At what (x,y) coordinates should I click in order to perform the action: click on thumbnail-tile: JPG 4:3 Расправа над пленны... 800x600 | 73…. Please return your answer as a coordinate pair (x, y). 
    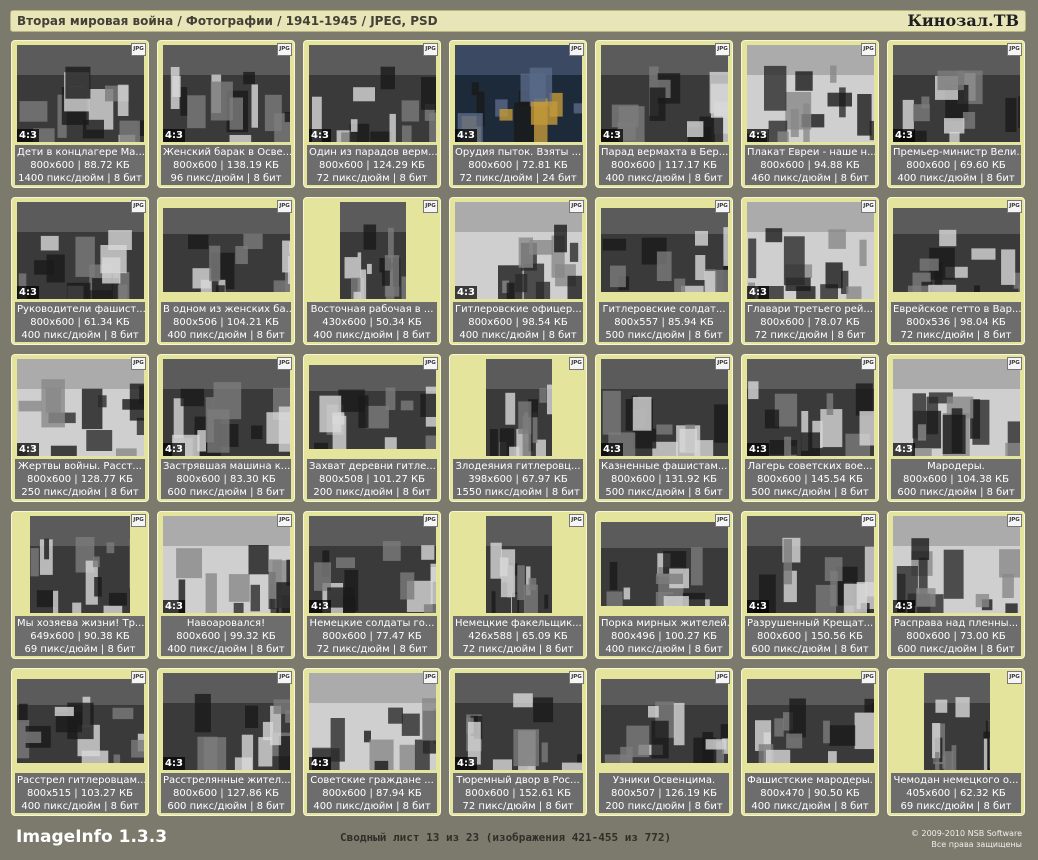
    Looking at the image, I should click on (956, 585).